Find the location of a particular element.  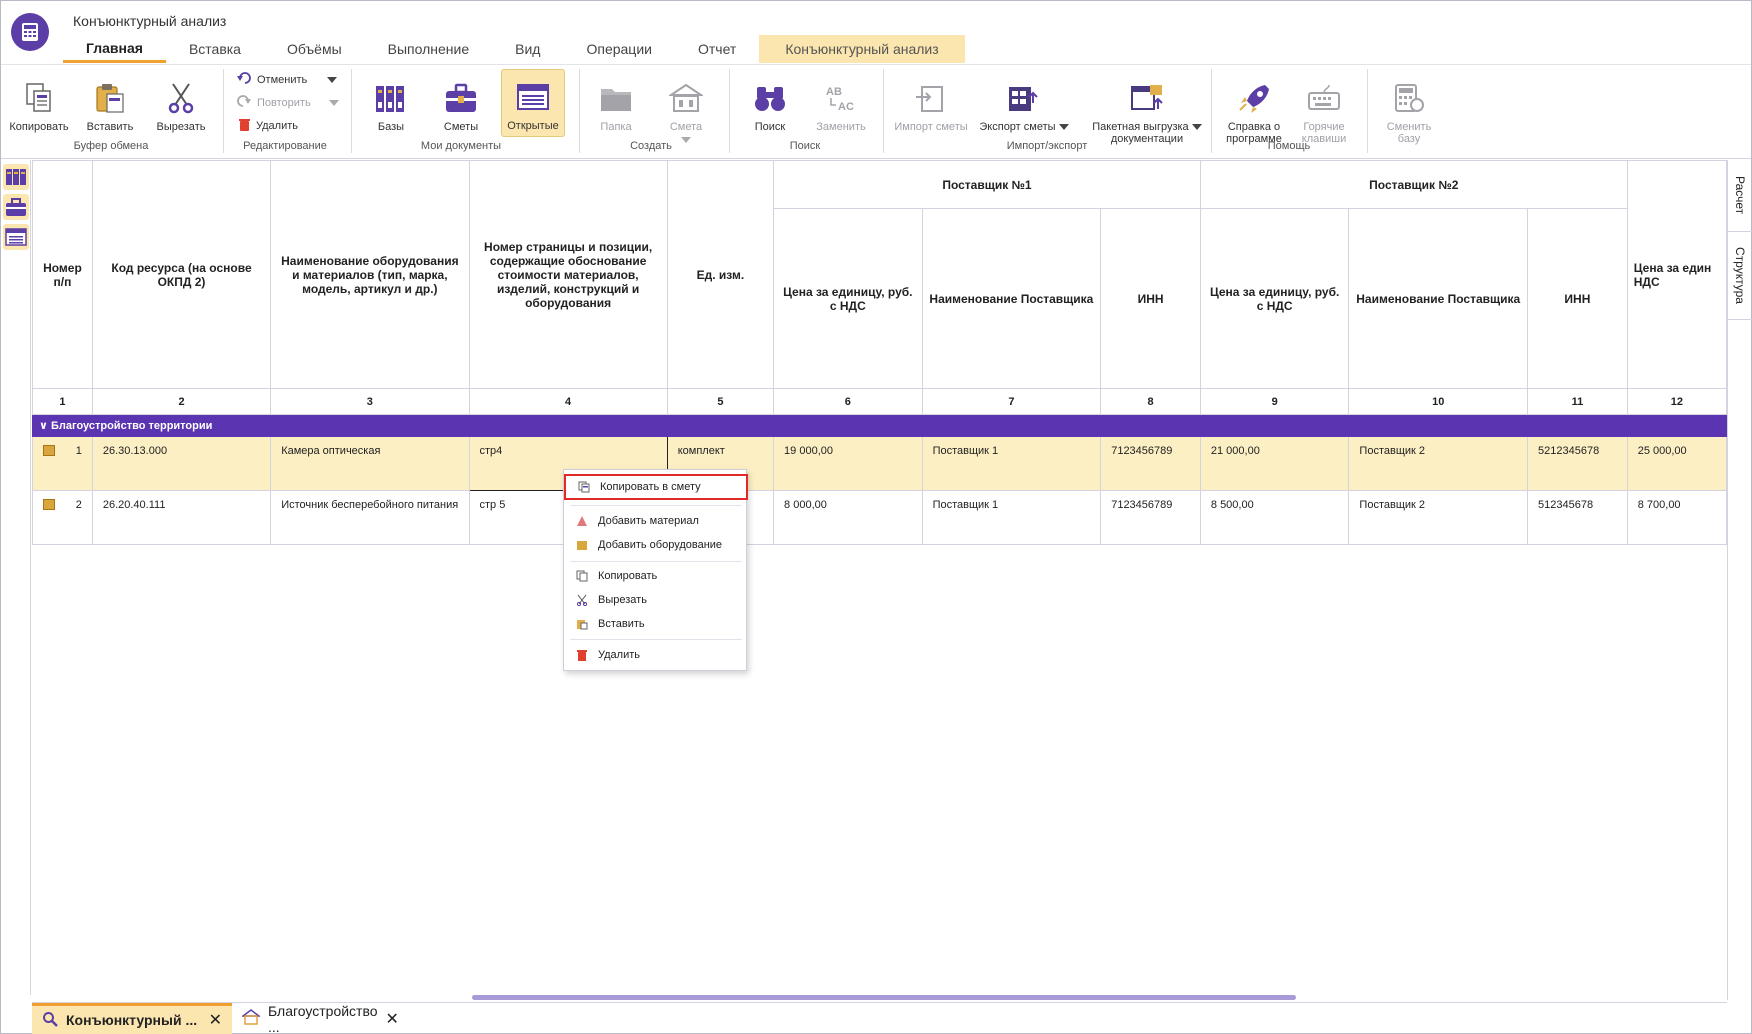

cell-code: 26.20.40.111 is located at coordinates (181, 517).